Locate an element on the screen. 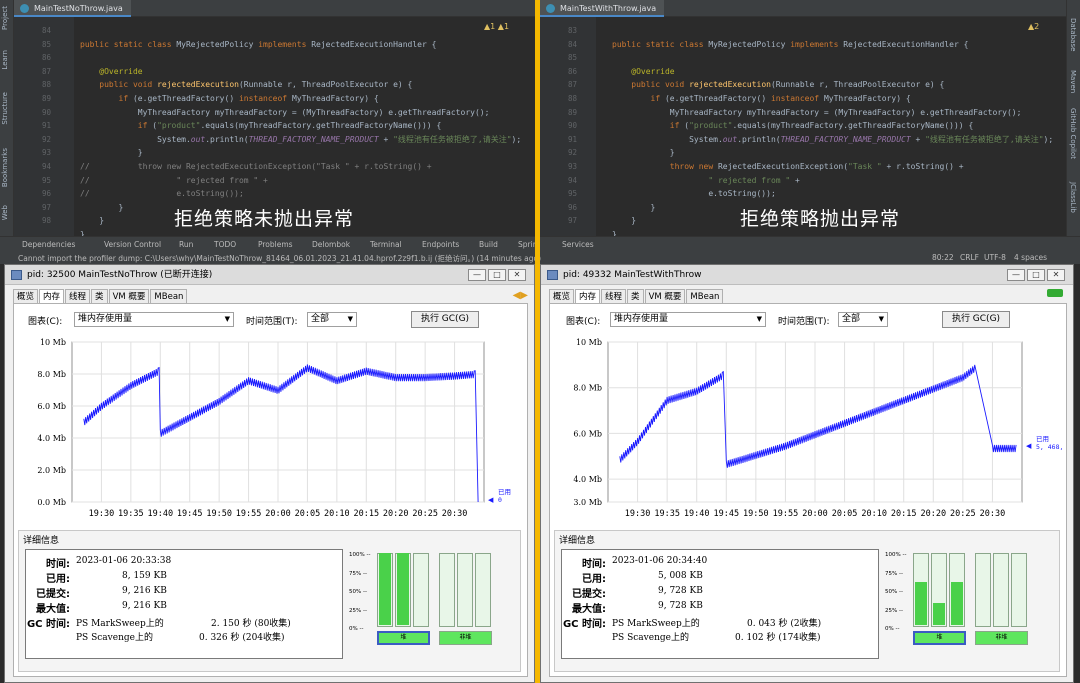 This screenshot has height=683, width=1080. chart-label: 图表(C): is located at coordinates (45, 322).